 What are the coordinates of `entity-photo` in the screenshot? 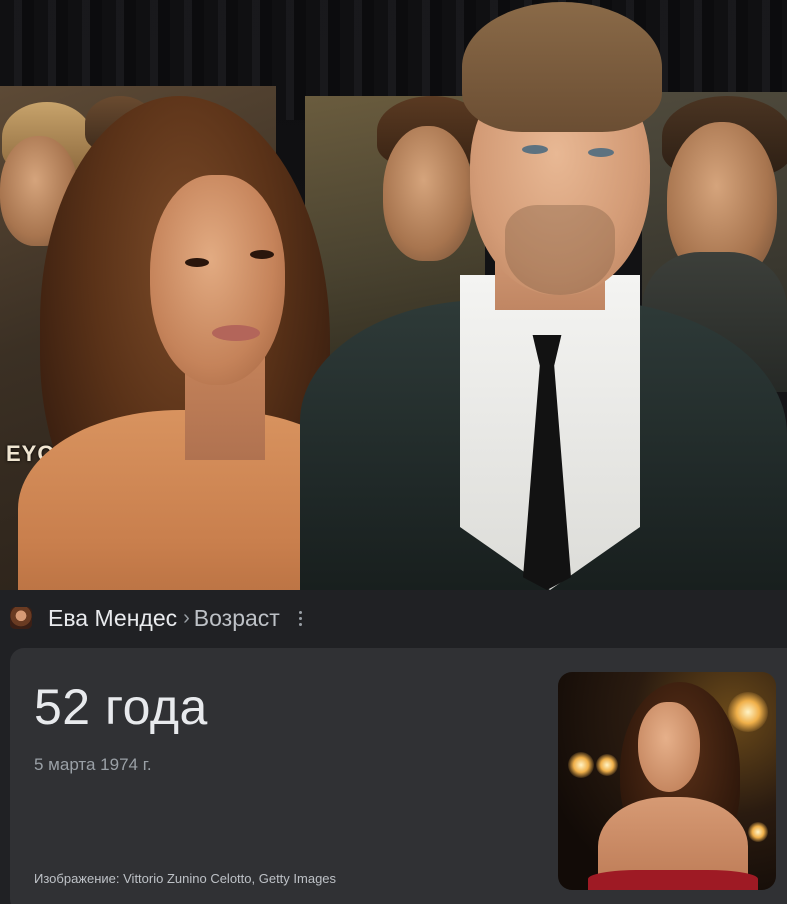 It's located at (667, 781).